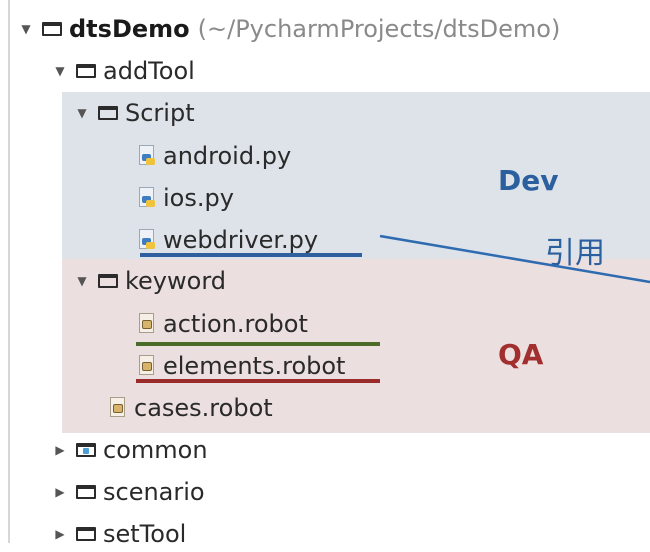 This screenshot has height=552, width=650. Describe the element at coordinates (514, 259) in the screenshot. I see `reference-connector-line` at that location.